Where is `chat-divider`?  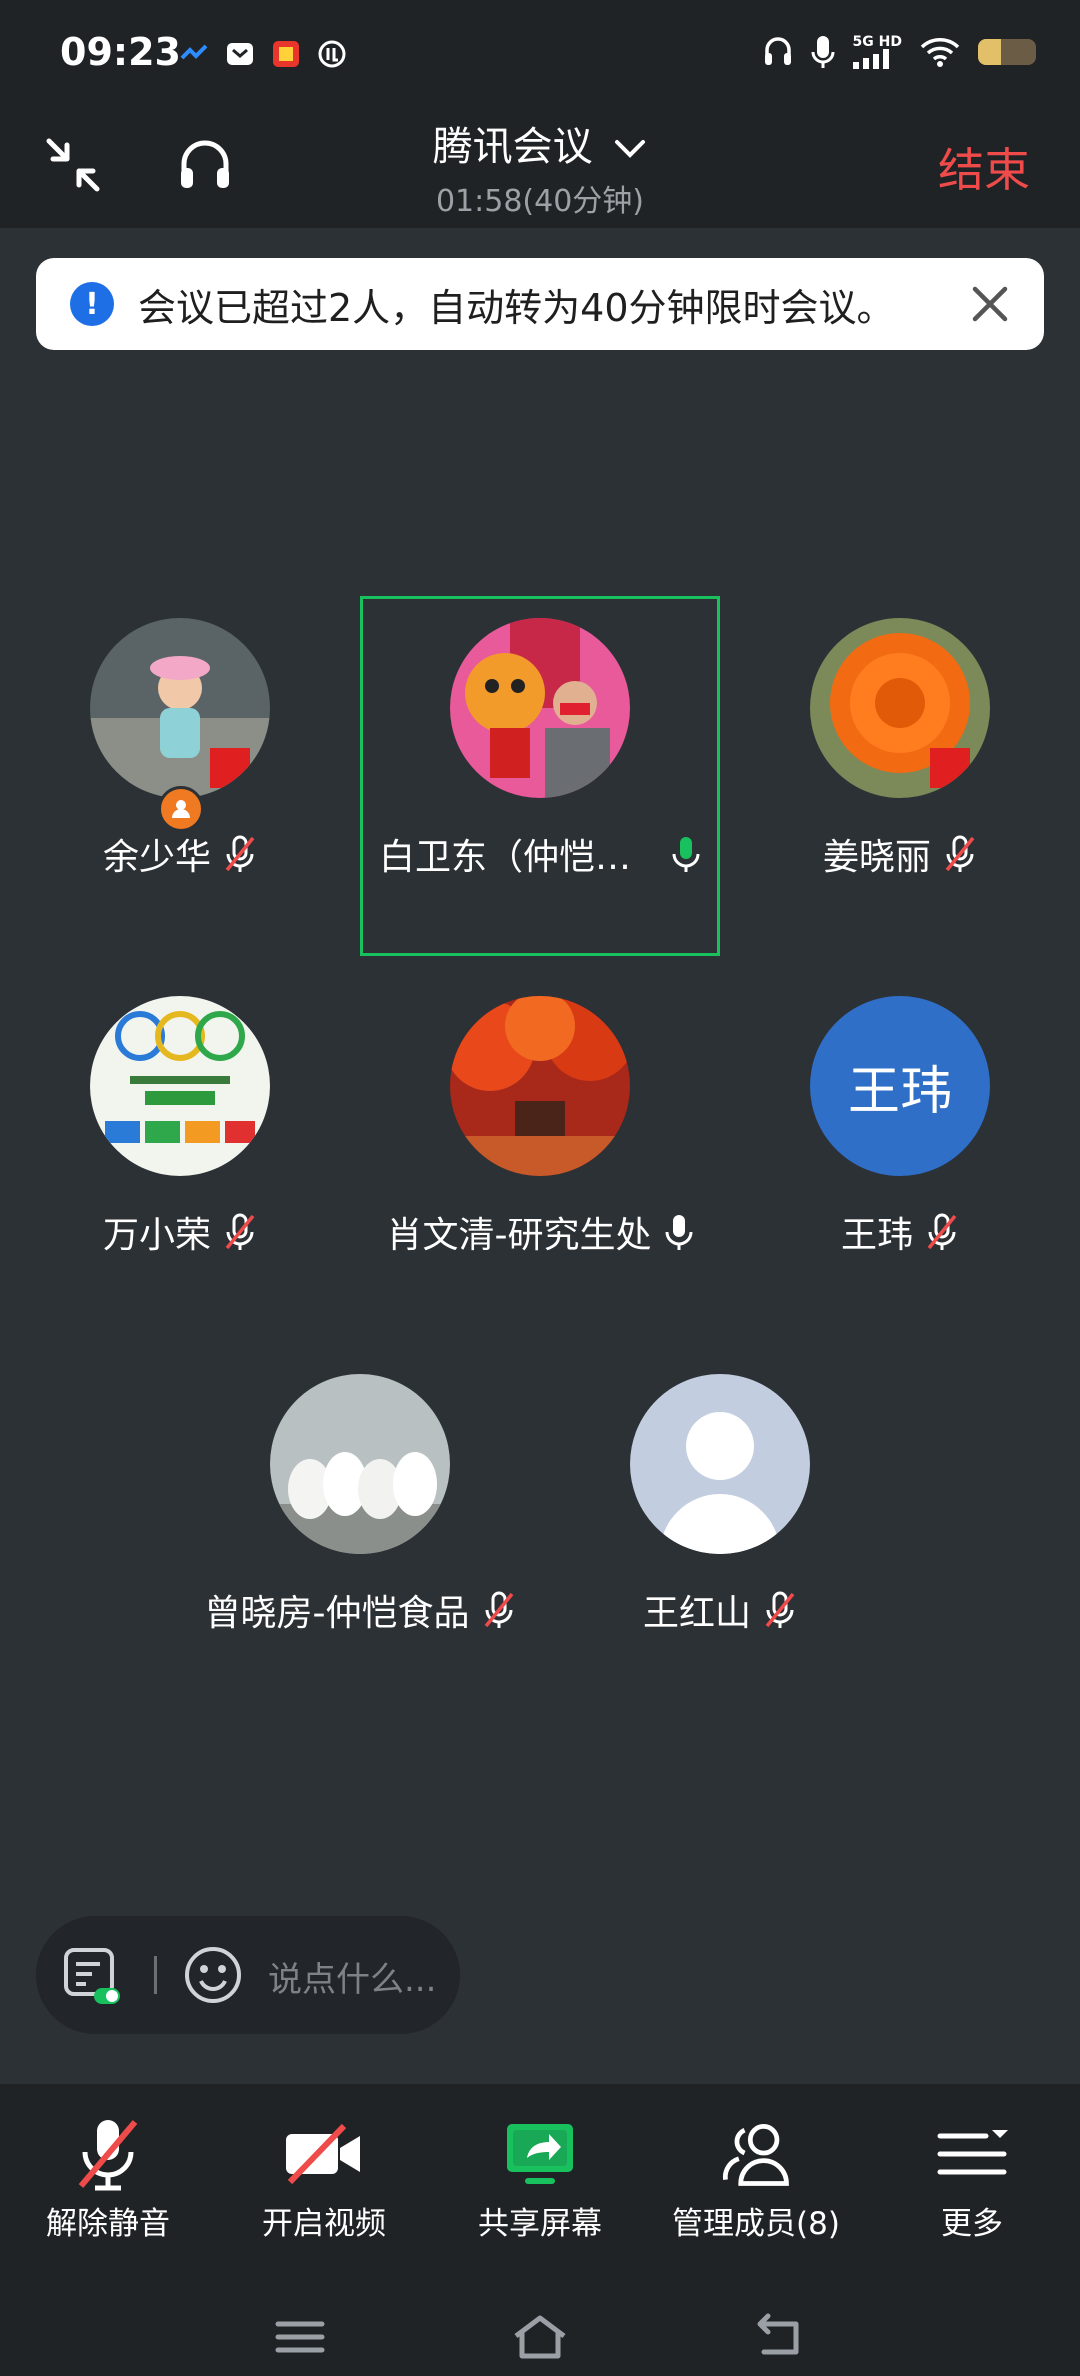
chat-divider is located at coordinates (155, 1975).